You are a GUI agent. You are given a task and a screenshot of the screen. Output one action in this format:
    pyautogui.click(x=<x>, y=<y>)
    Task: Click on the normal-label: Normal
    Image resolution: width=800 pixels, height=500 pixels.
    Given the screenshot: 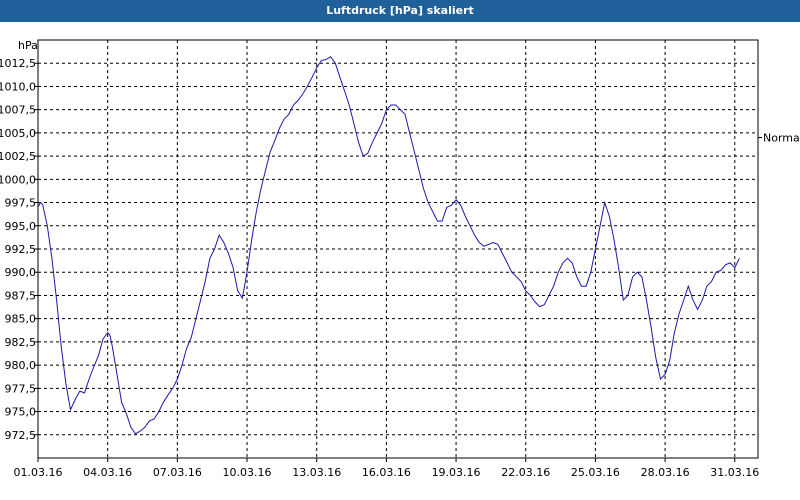 What is the action you would take?
    pyautogui.click(x=781, y=138)
    